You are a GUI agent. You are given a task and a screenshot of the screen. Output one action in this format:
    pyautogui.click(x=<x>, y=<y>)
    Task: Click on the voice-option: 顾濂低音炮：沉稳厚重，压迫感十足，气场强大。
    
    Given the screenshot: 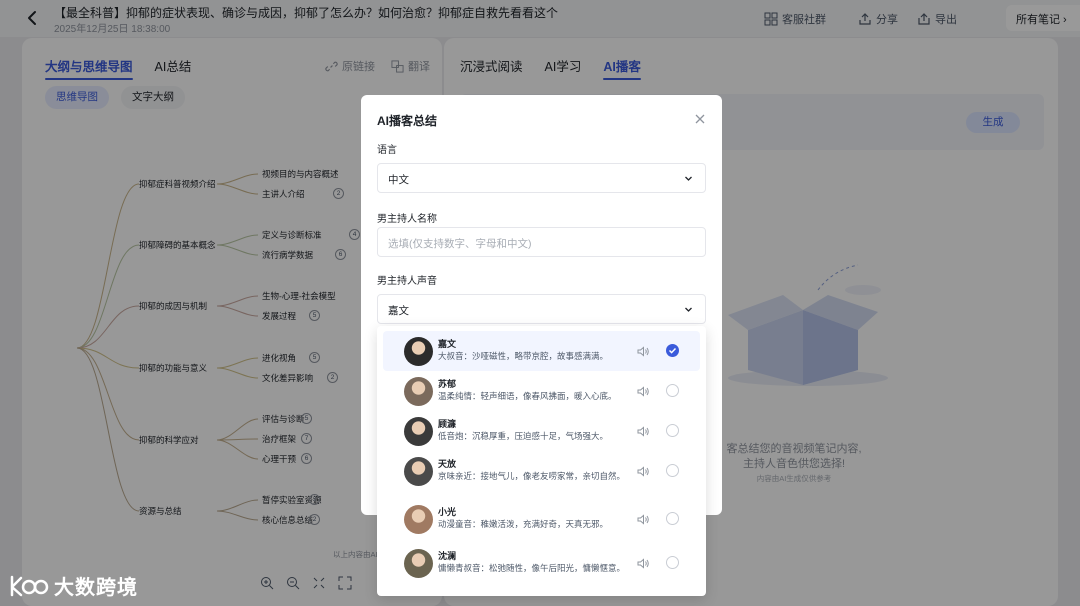 What is the action you would take?
    pyautogui.click(x=541, y=431)
    